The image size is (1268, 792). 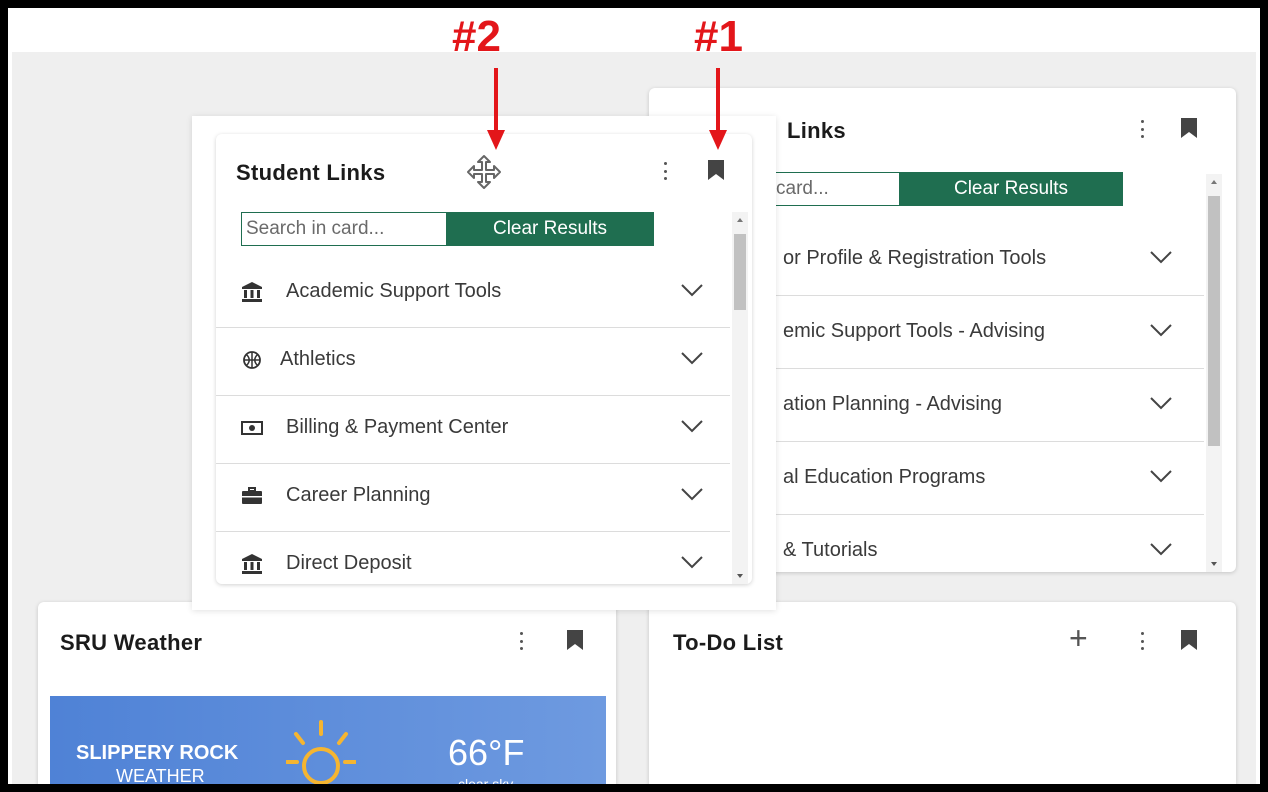 What do you see at coordinates (942, 693) in the screenshot?
I see `todo-card: To-Do List +` at bounding box center [942, 693].